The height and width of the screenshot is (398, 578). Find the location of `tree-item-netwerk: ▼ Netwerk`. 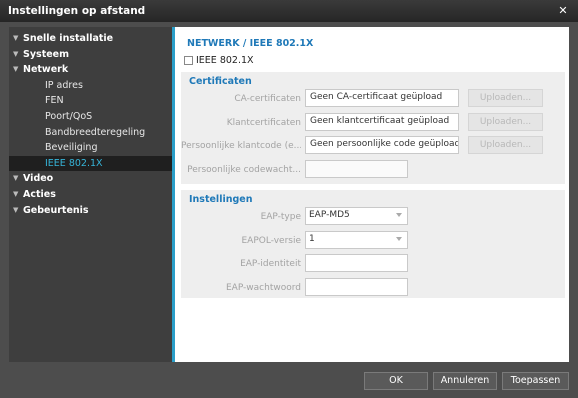

tree-item-netwerk: ▼ Netwerk is located at coordinates (90, 70).